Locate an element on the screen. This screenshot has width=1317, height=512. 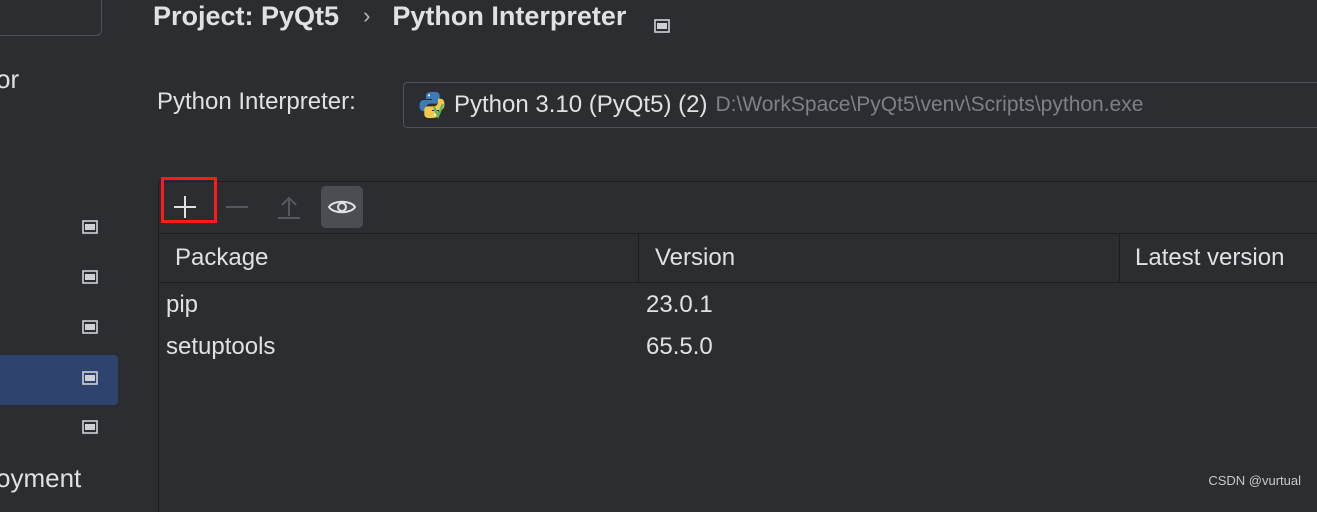
settings-sidebar: or oyment is located at coordinates (60, 248).